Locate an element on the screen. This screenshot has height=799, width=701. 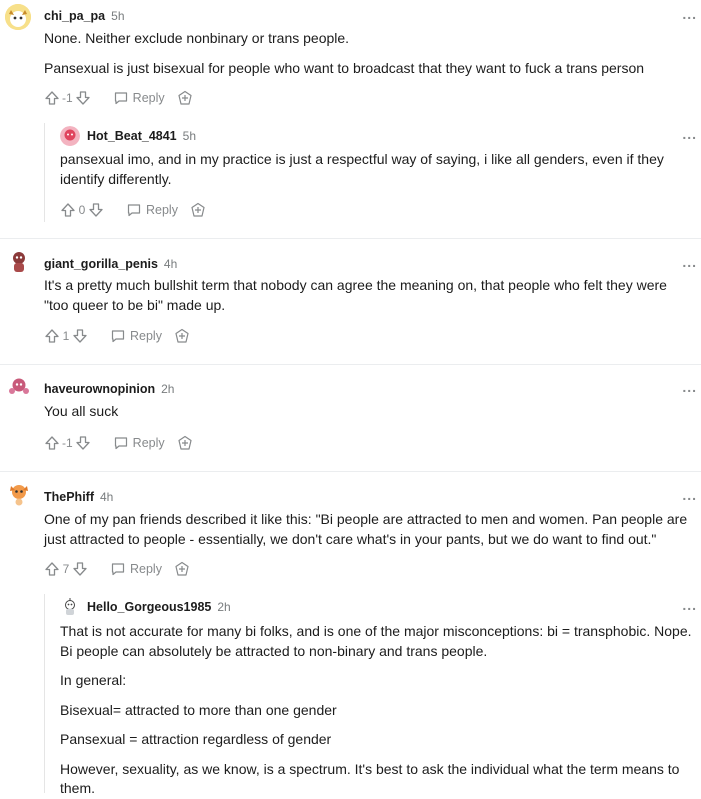
comment-body: You all suck is located at coordinates (369, 412).